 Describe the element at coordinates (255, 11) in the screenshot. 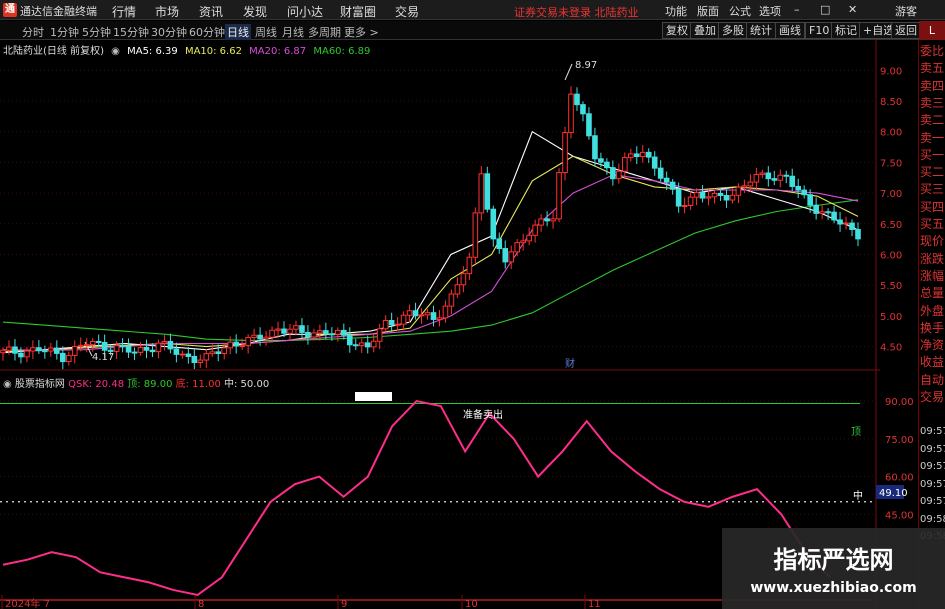

I see `menu-discover: 发现` at that location.